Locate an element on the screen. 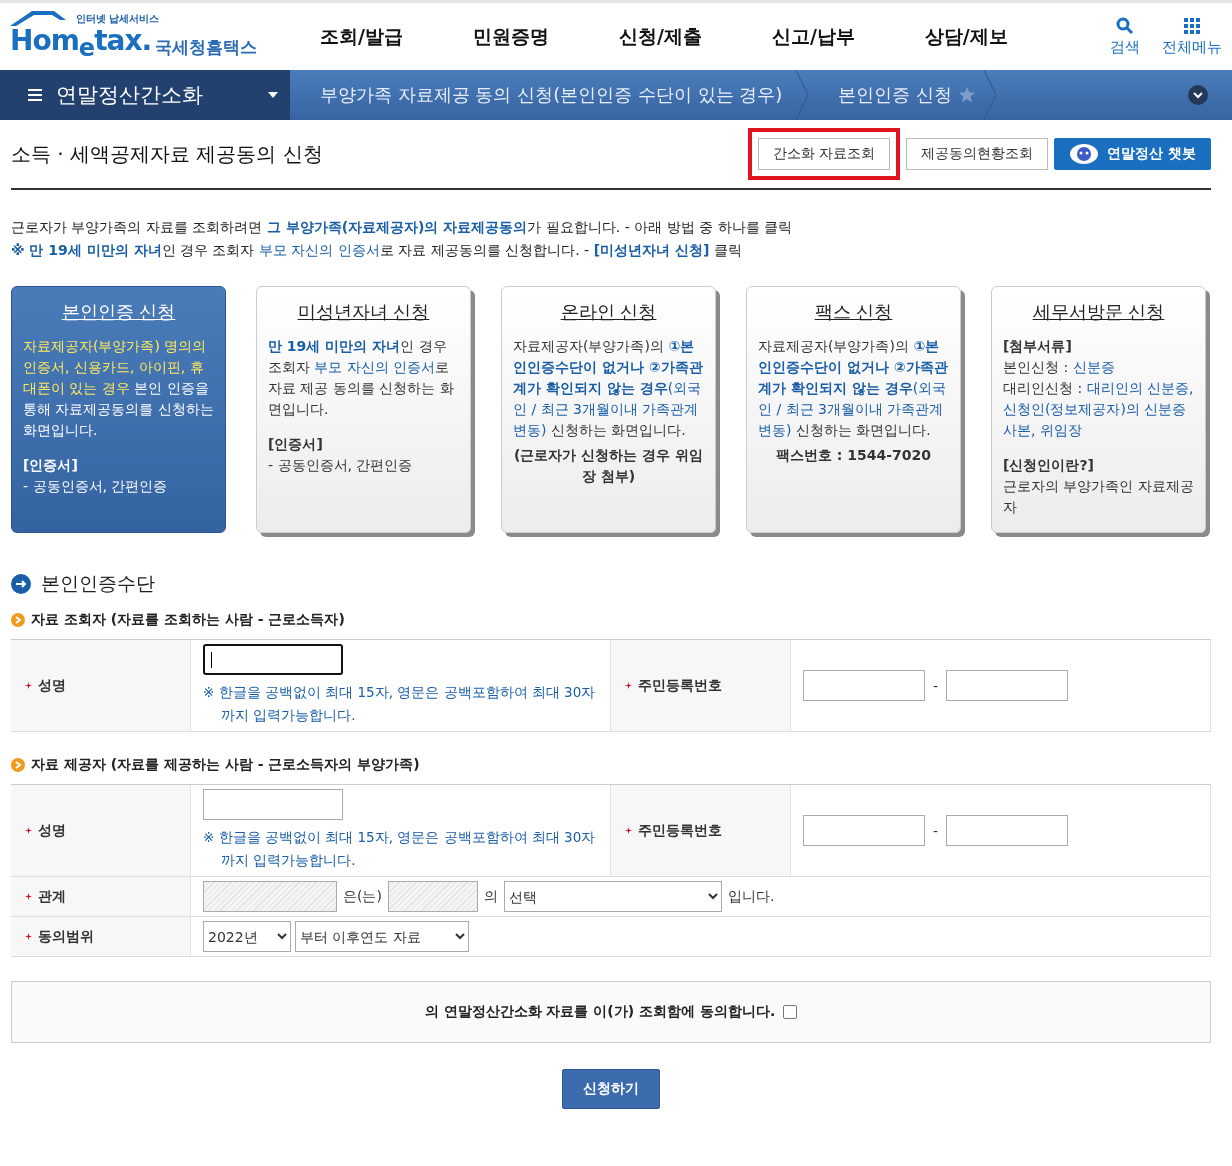 Image resolution: width=1232 pixels, height=1166 pixels. particle-text: 은(는) is located at coordinates (362, 896).